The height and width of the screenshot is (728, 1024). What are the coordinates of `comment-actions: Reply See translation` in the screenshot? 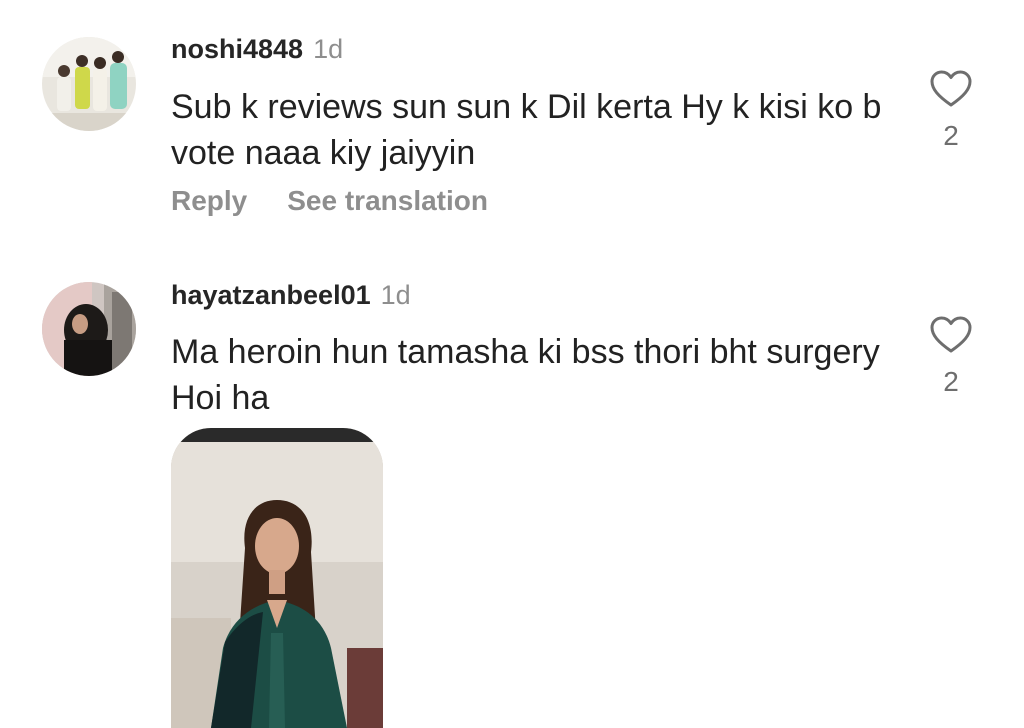 It's located at (329, 201).